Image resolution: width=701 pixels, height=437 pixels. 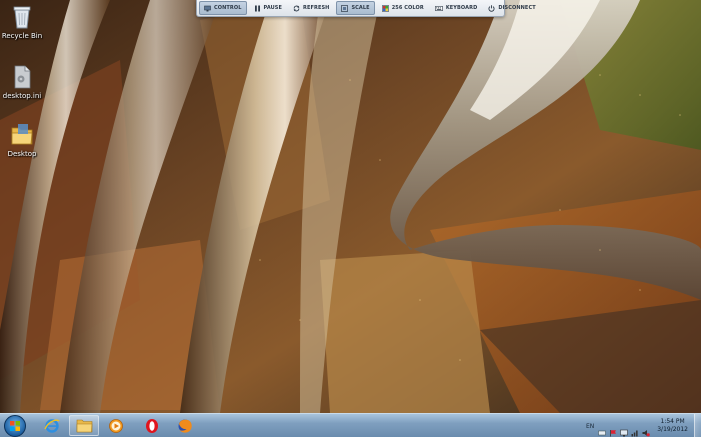 What do you see at coordinates (273, 8) in the screenshot?
I see `pause-label: PAUSE` at bounding box center [273, 8].